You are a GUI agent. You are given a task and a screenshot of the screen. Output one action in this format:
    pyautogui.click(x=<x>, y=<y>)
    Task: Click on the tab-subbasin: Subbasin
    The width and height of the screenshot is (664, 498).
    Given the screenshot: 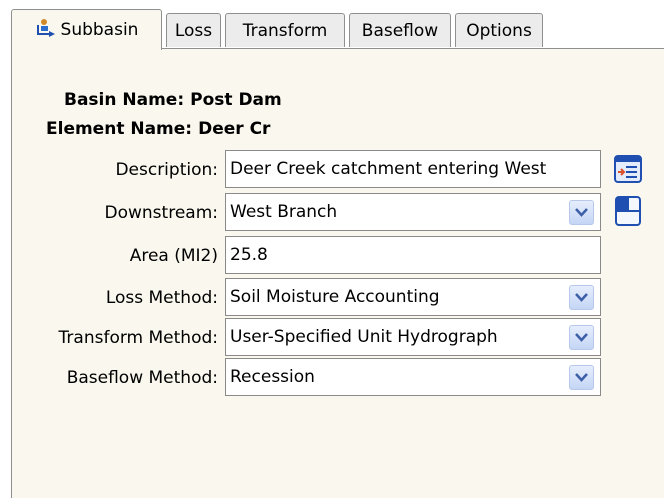 What is the action you would take?
    pyautogui.click(x=86, y=29)
    